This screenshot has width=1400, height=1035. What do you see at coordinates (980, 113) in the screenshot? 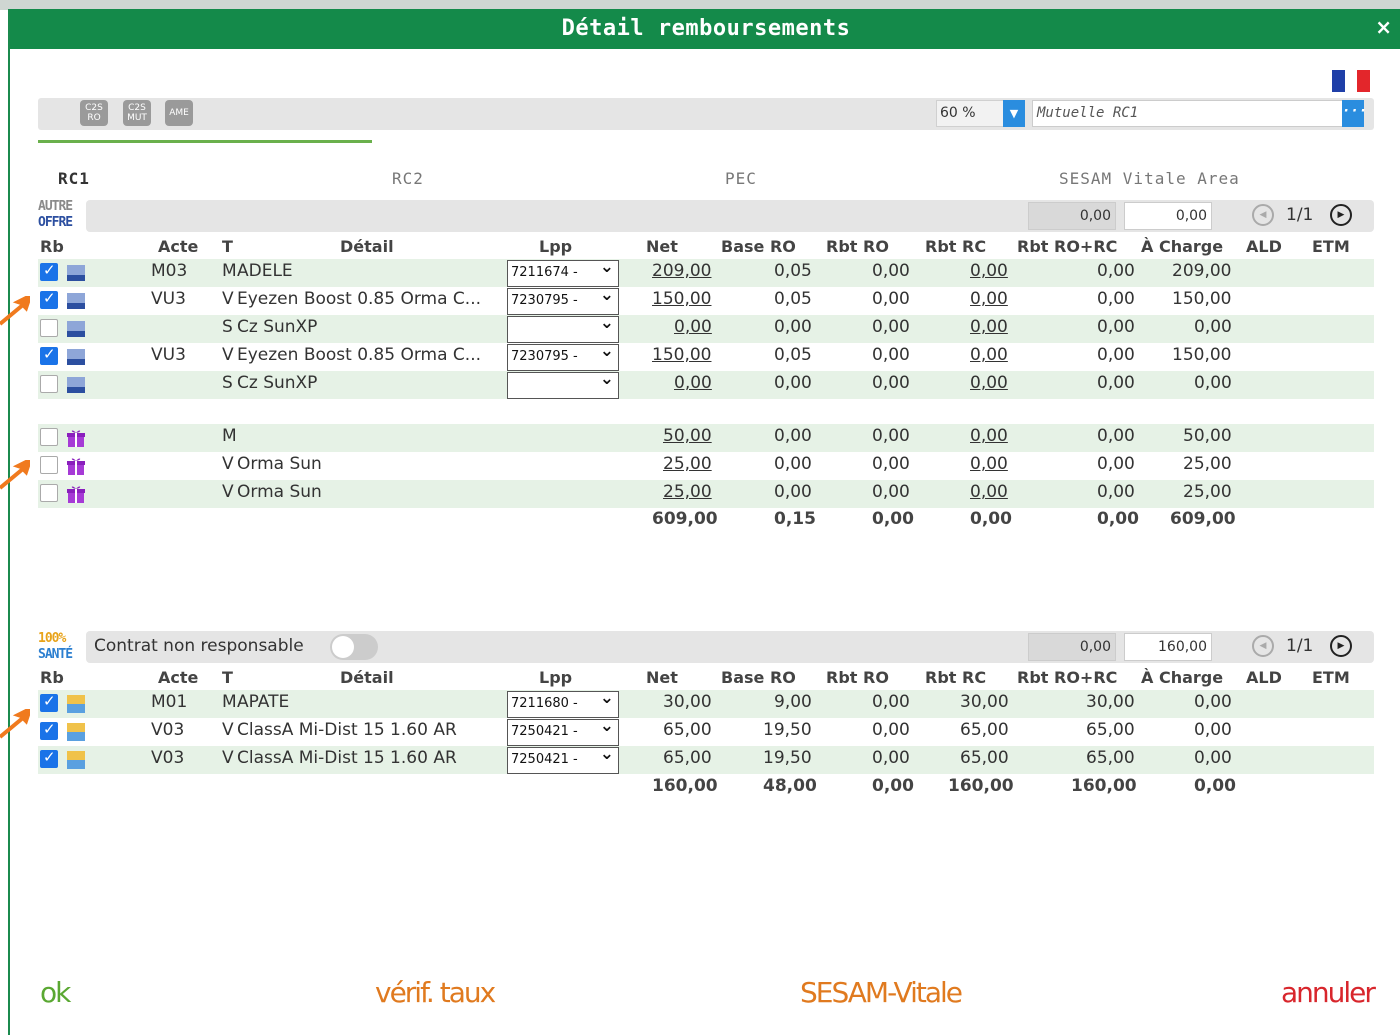
I see `rate-select: 60 % ▼` at bounding box center [980, 113].